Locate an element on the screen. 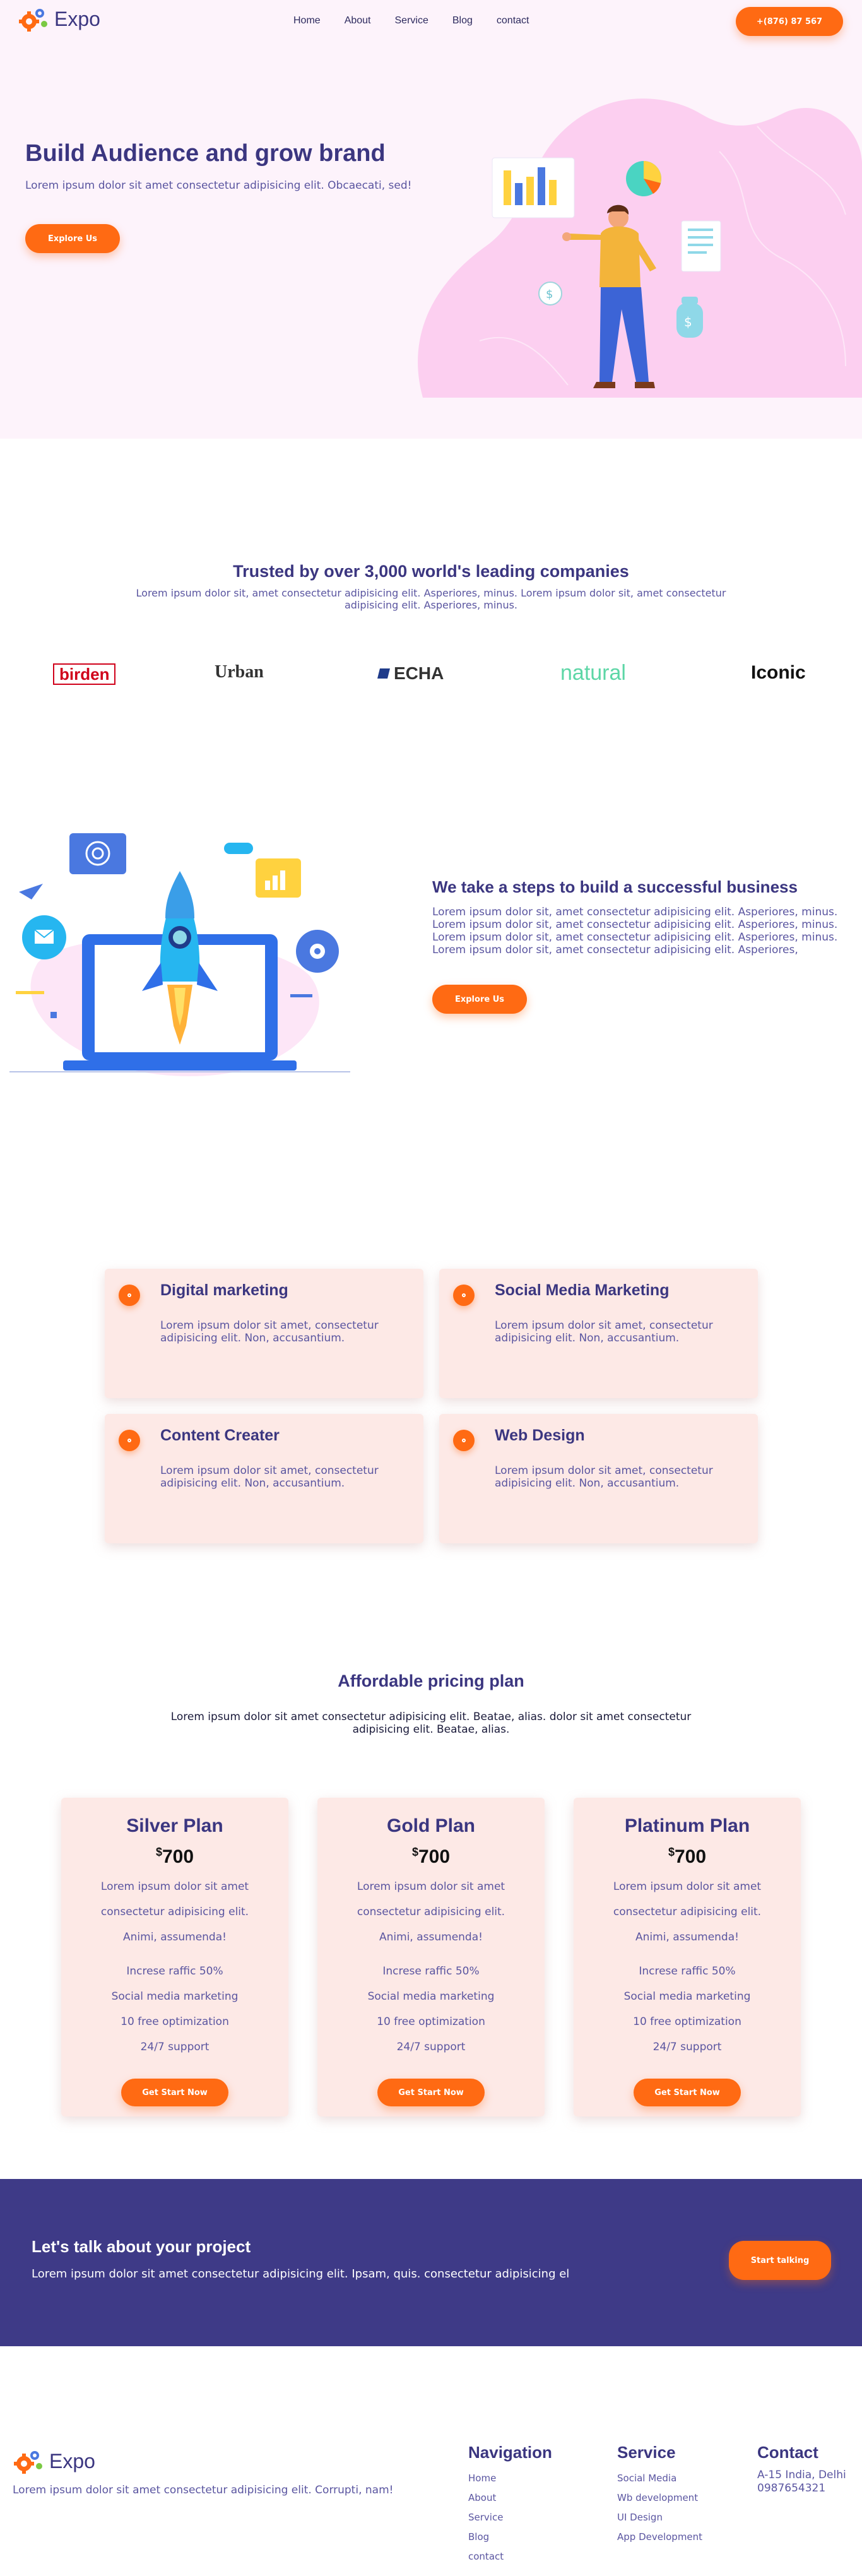 The image size is (862, 2576). footer-address: A-15 India, Delhi is located at coordinates (801, 2475).